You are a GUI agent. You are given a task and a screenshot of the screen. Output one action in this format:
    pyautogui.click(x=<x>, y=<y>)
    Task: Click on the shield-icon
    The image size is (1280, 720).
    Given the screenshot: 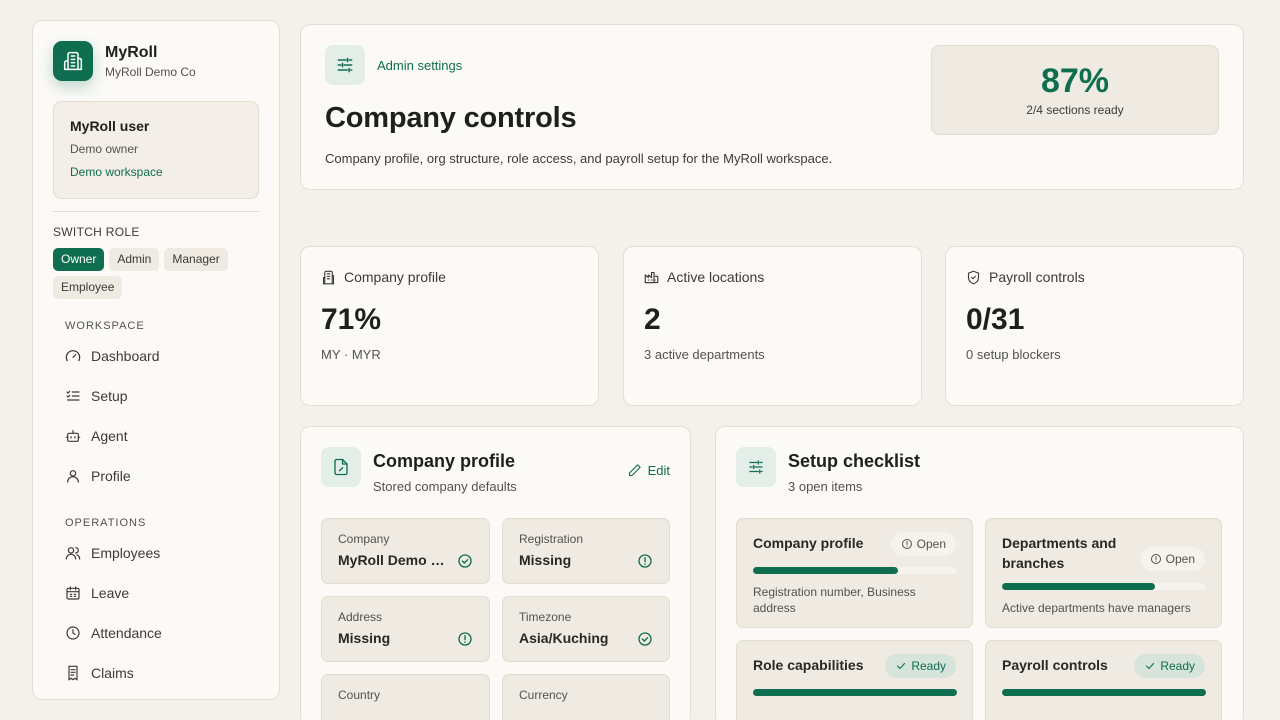 What is the action you would take?
    pyautogui.click(x=973, y=277)
    